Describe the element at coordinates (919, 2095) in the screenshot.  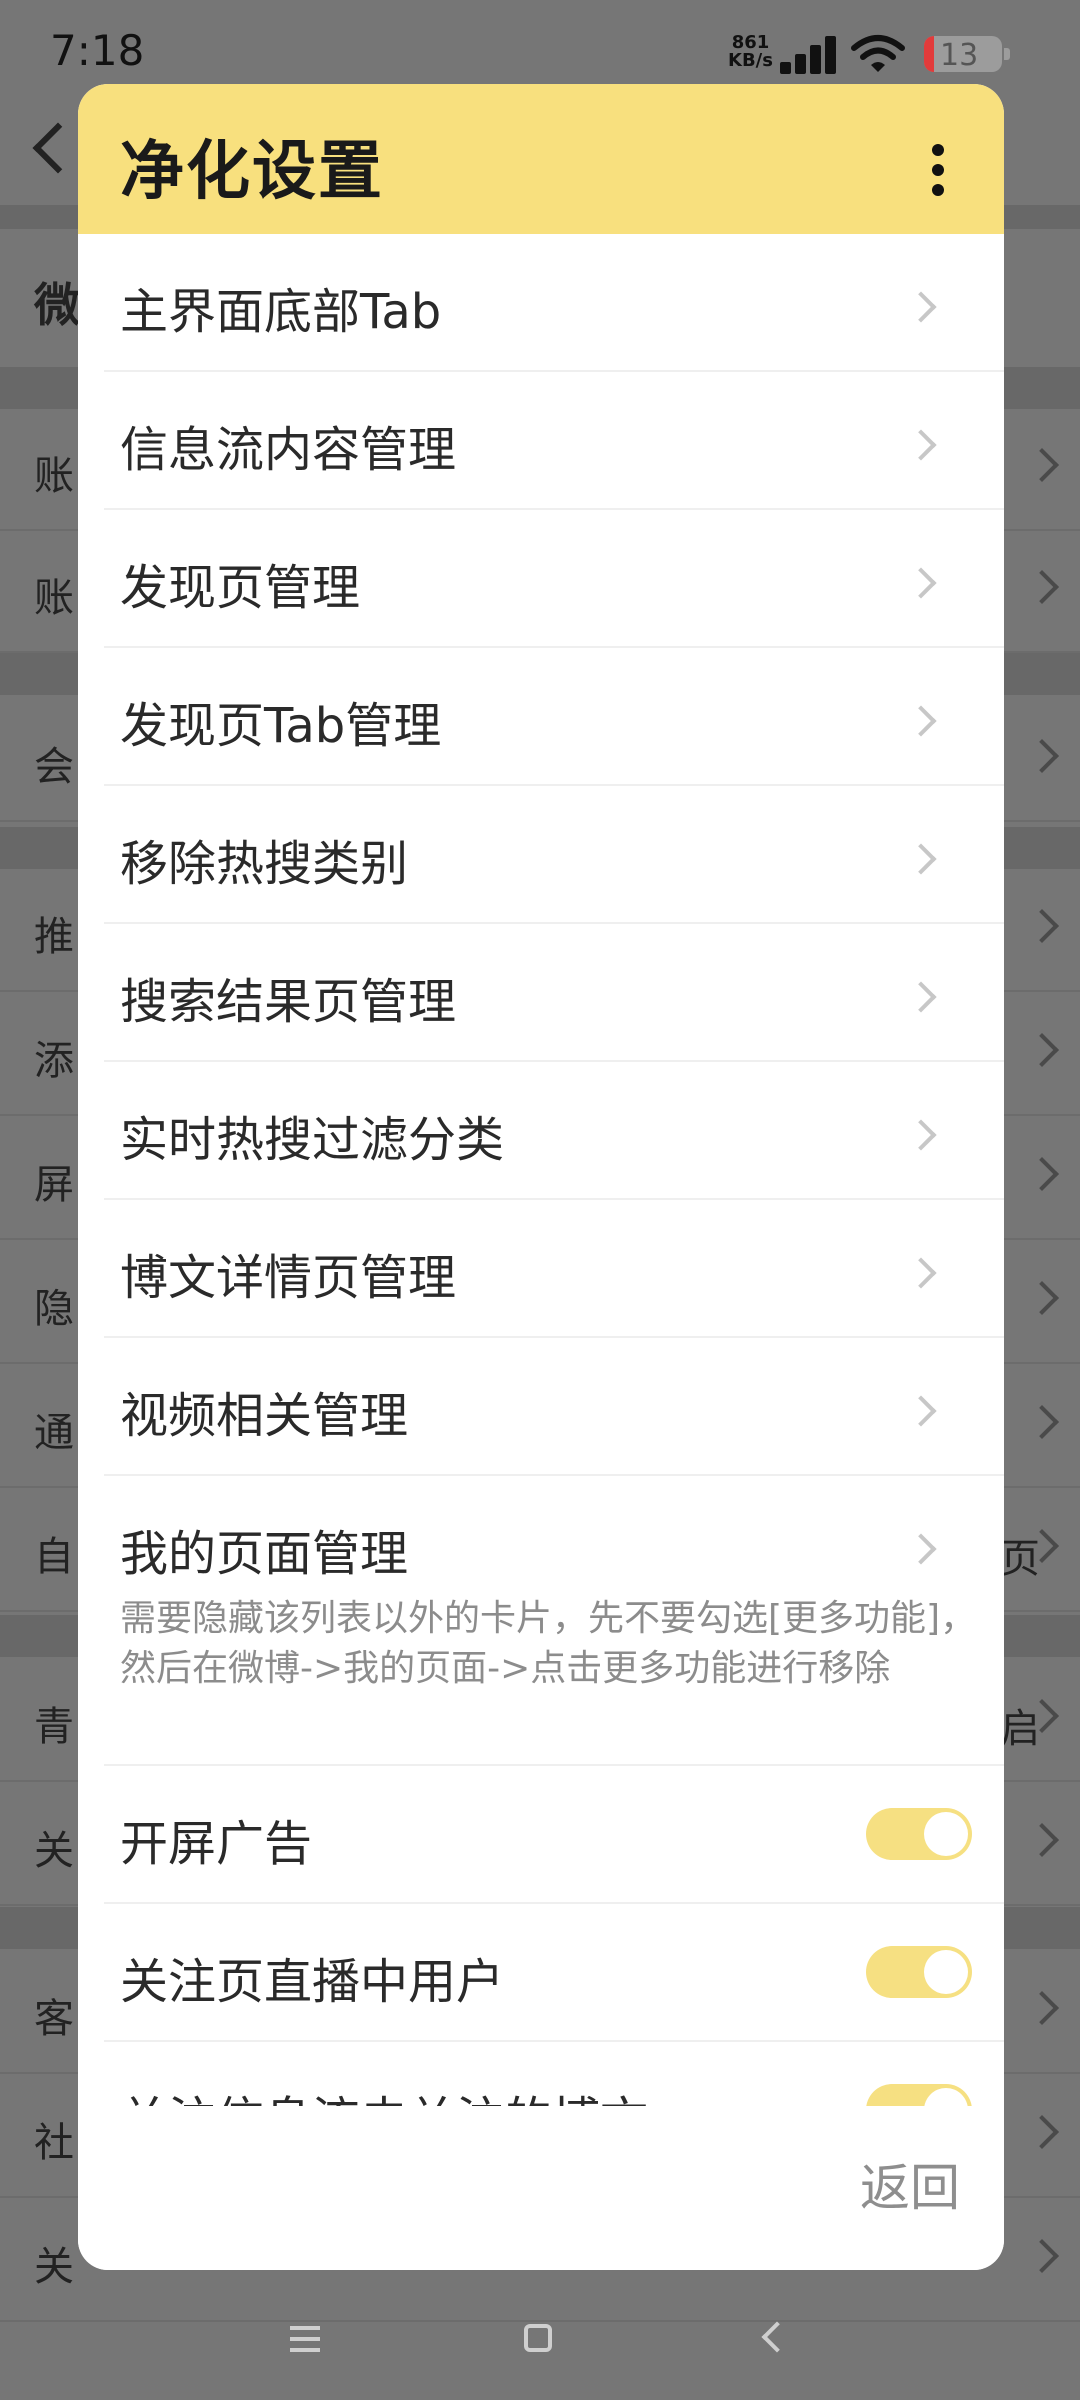
I see `unfollowed-posts-toggle` at that location.